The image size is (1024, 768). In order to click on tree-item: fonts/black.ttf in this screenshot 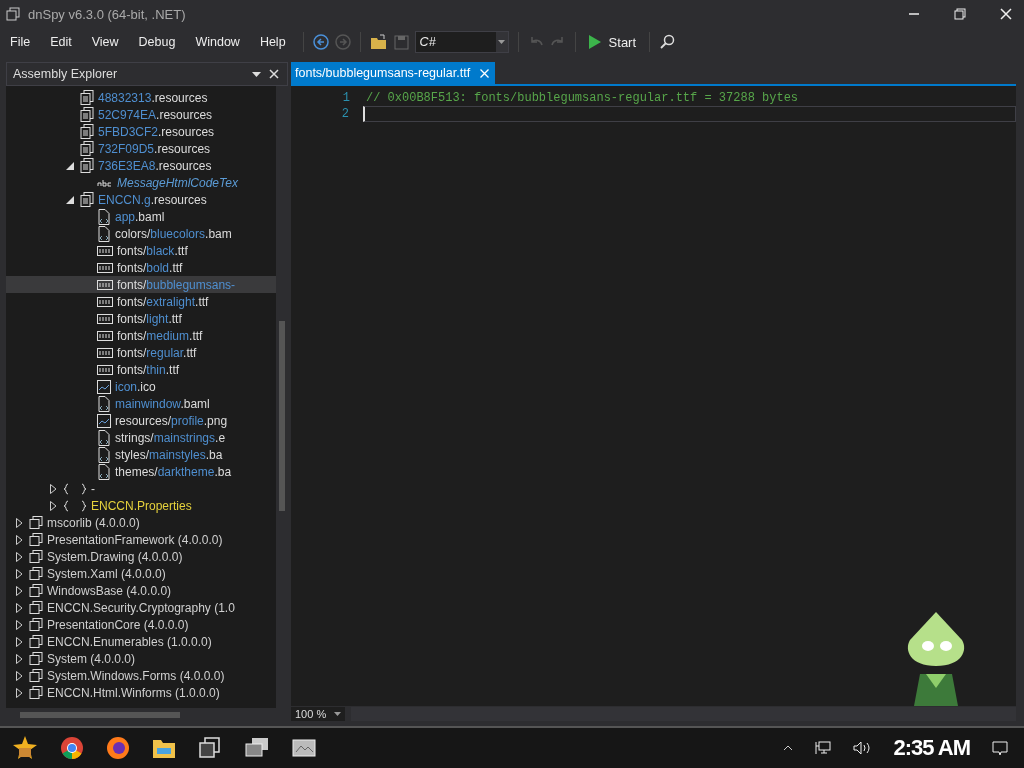, I will do `click(141, 250)`.